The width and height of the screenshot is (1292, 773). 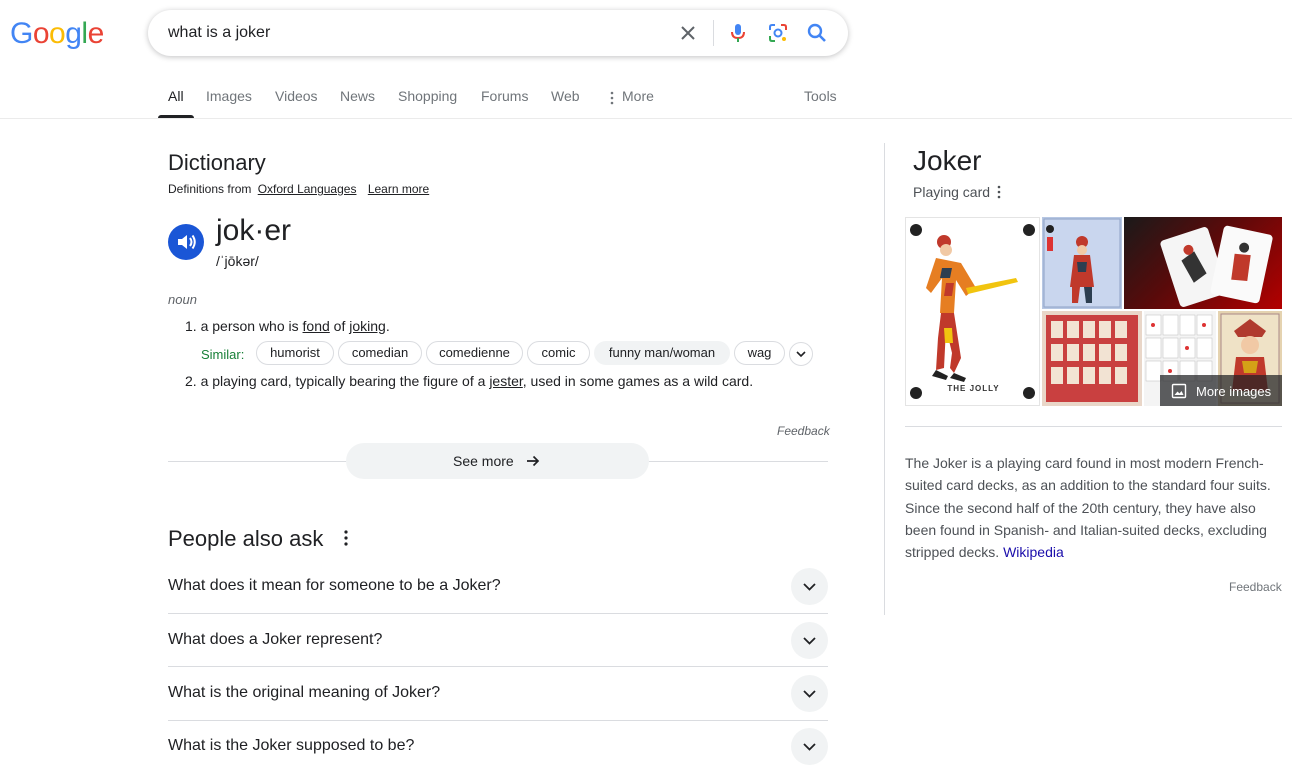 What do you see at coordinates (973, 388) in the screenshot?
I see `card-caption: THE JOLLY` at bounding box center [973, 388].